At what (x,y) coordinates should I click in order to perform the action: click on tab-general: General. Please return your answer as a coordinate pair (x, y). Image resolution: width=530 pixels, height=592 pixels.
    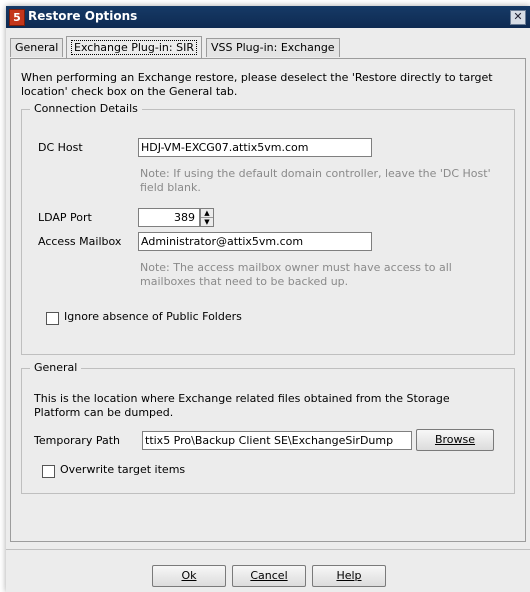
    Looking at the image, I should click on (37, 47).